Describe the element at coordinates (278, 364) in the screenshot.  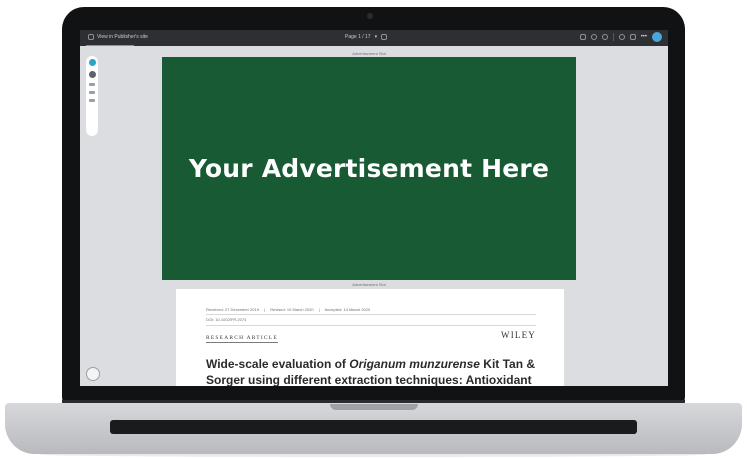
I see `title-part: Wide-scale evaluation of` at that location.